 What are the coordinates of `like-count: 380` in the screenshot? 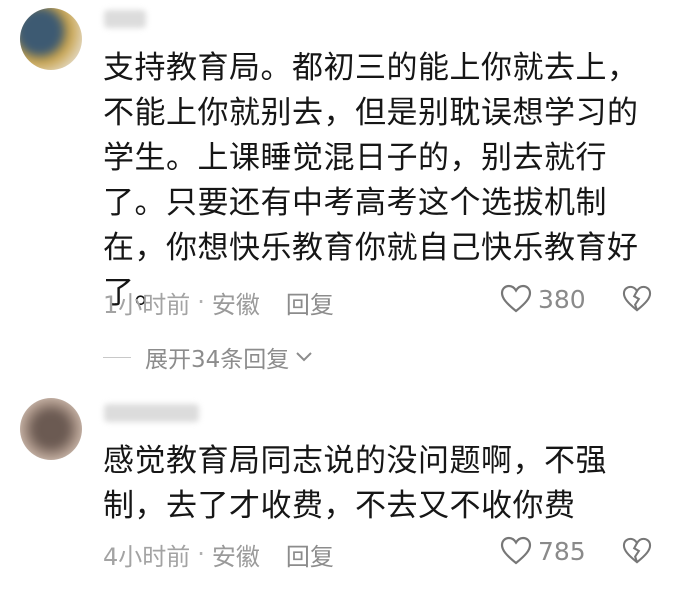 It's located at (562, 299).